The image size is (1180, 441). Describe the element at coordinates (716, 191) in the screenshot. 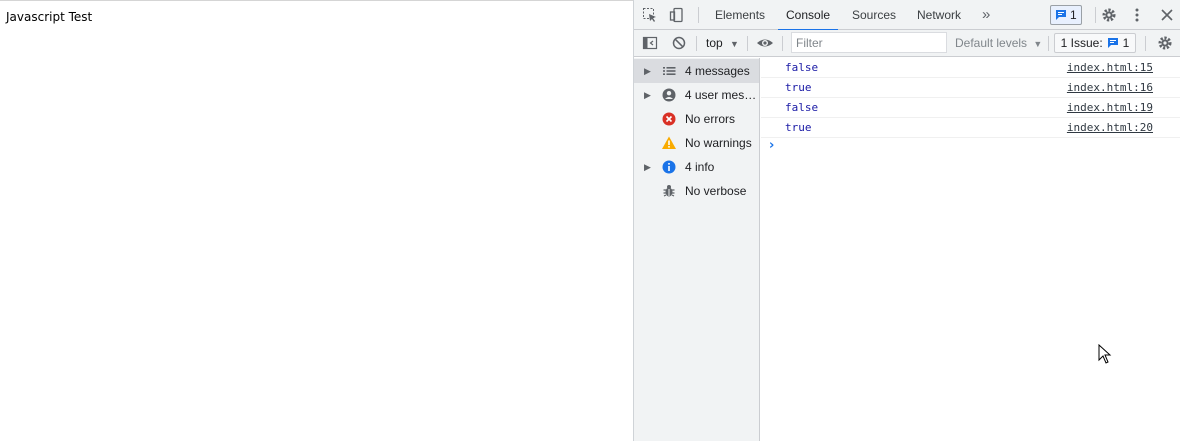

I see `sidebar-item-label: No verbose` at that location.